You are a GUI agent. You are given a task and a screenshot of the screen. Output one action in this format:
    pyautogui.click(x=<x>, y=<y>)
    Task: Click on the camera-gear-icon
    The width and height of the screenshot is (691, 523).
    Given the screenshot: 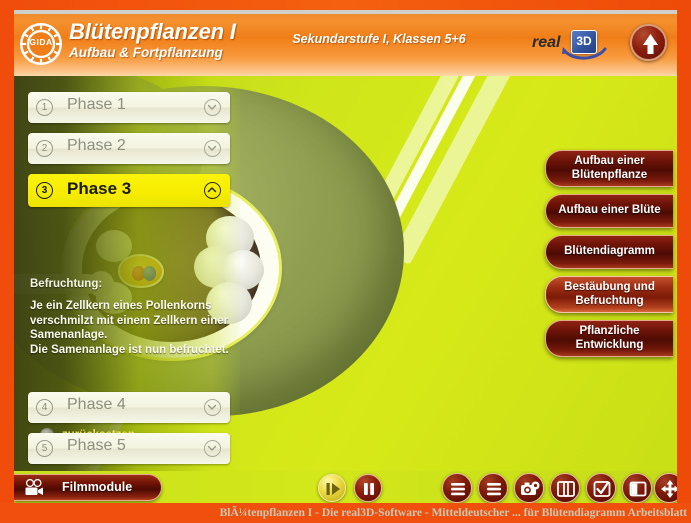 What is the action you would take?
    pyautogui.click(x=530, y=488)
    